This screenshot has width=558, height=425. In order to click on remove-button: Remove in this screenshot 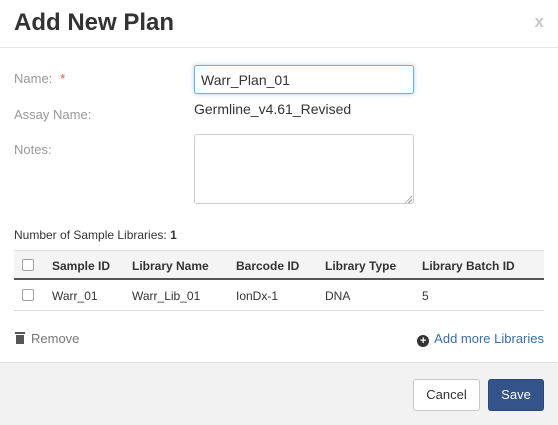, I will do `click(47, 339)`.